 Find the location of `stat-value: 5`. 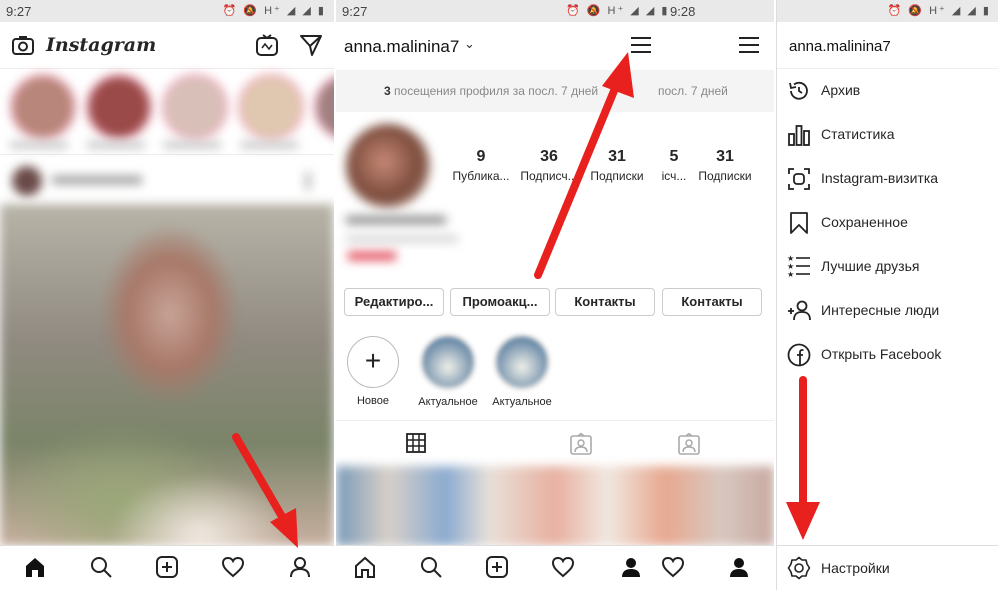

stat-value: 5 is located at coordinates (674, 156).